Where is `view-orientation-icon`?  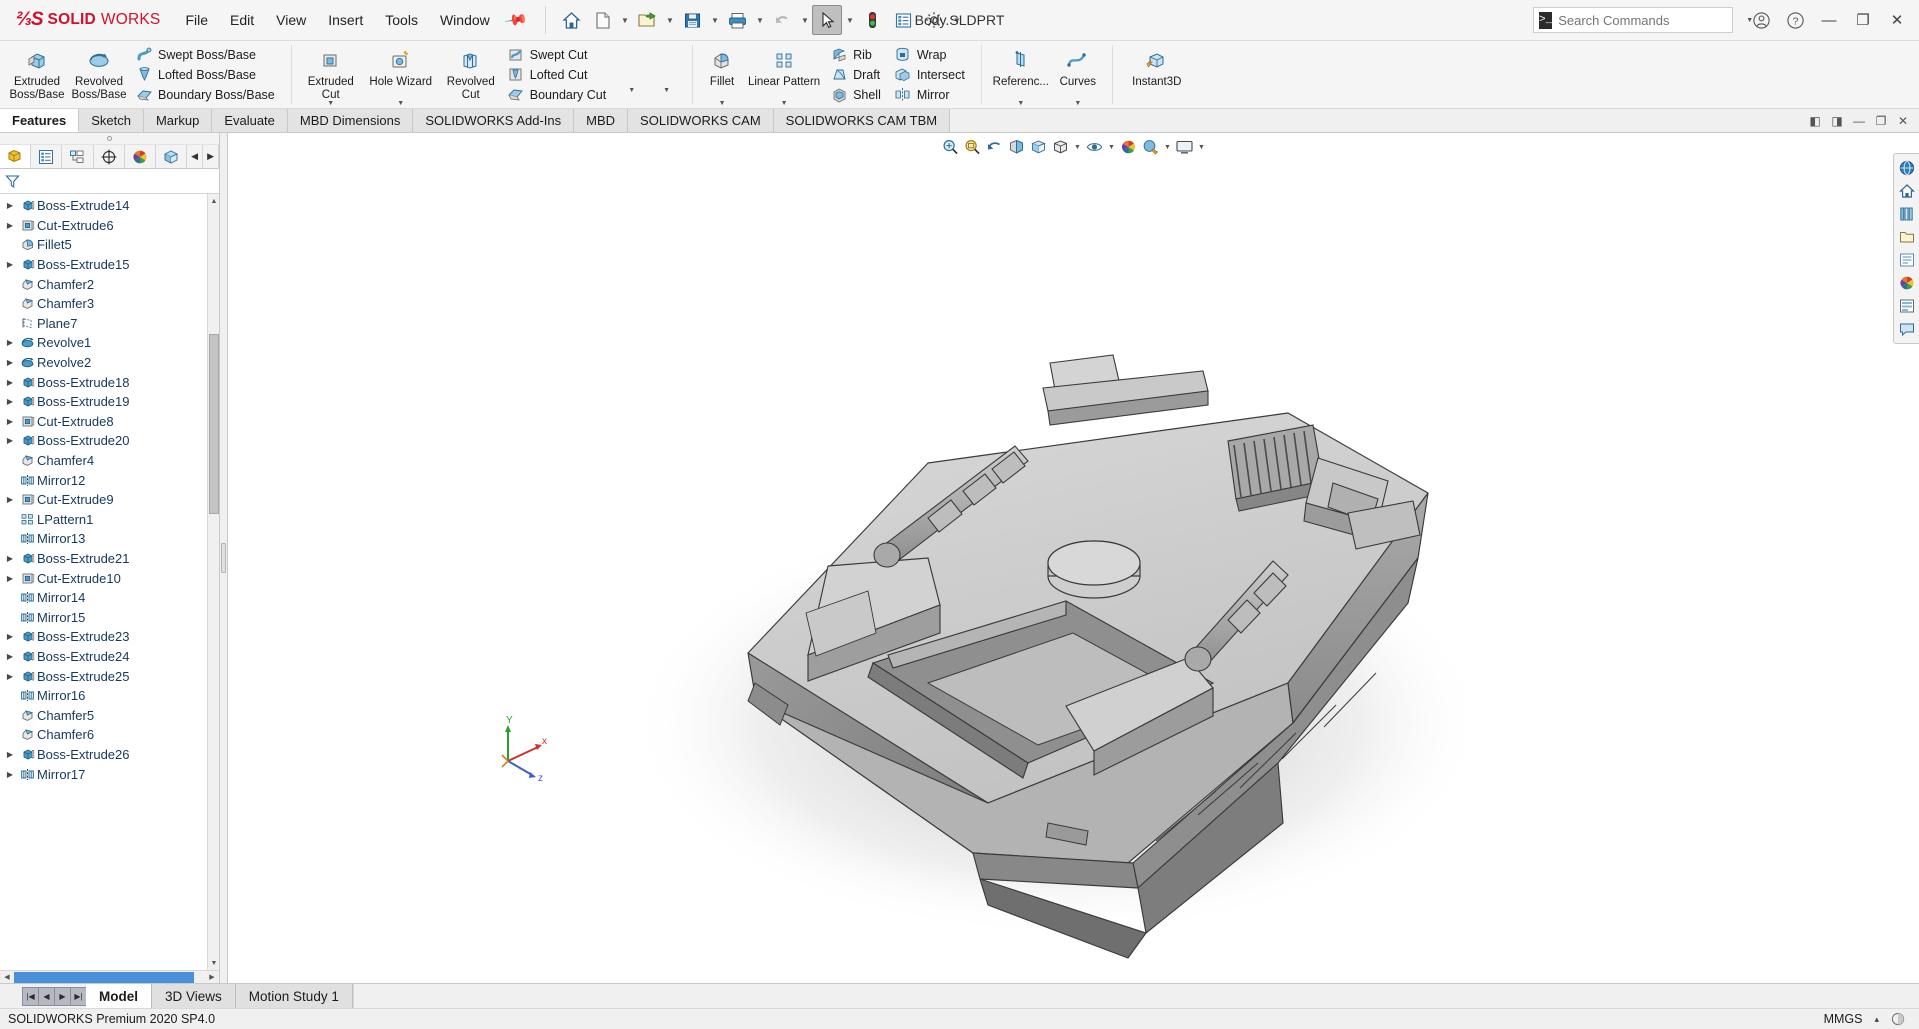 view-orientation-icon is located at coordinates (1038, 147).